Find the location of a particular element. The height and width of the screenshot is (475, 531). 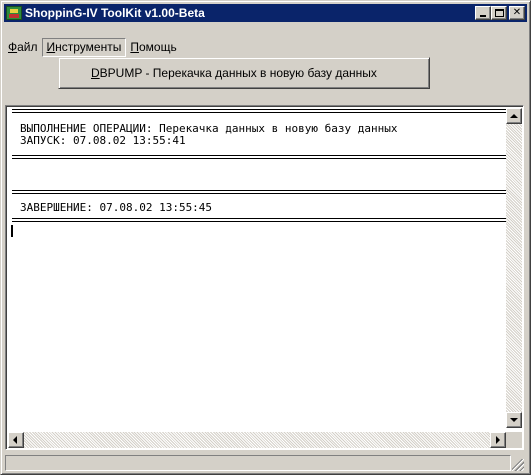

menu-tools-accel: И is located at coordinates (51, 47).